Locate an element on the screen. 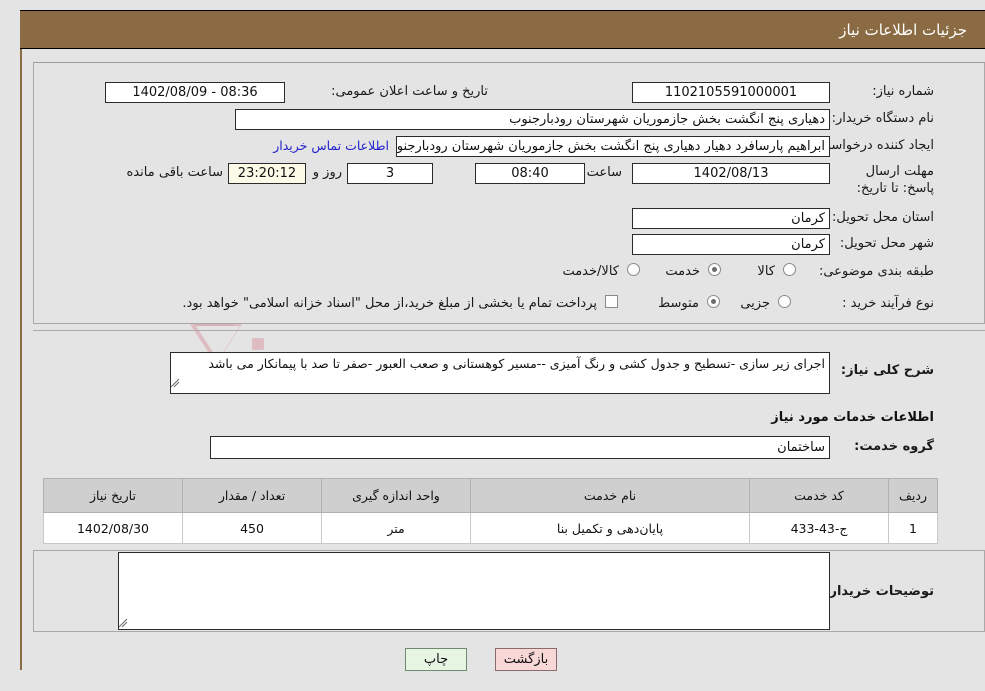  requester-label: ایجاد کننده درخواست: is located at coordinates (874, 145).